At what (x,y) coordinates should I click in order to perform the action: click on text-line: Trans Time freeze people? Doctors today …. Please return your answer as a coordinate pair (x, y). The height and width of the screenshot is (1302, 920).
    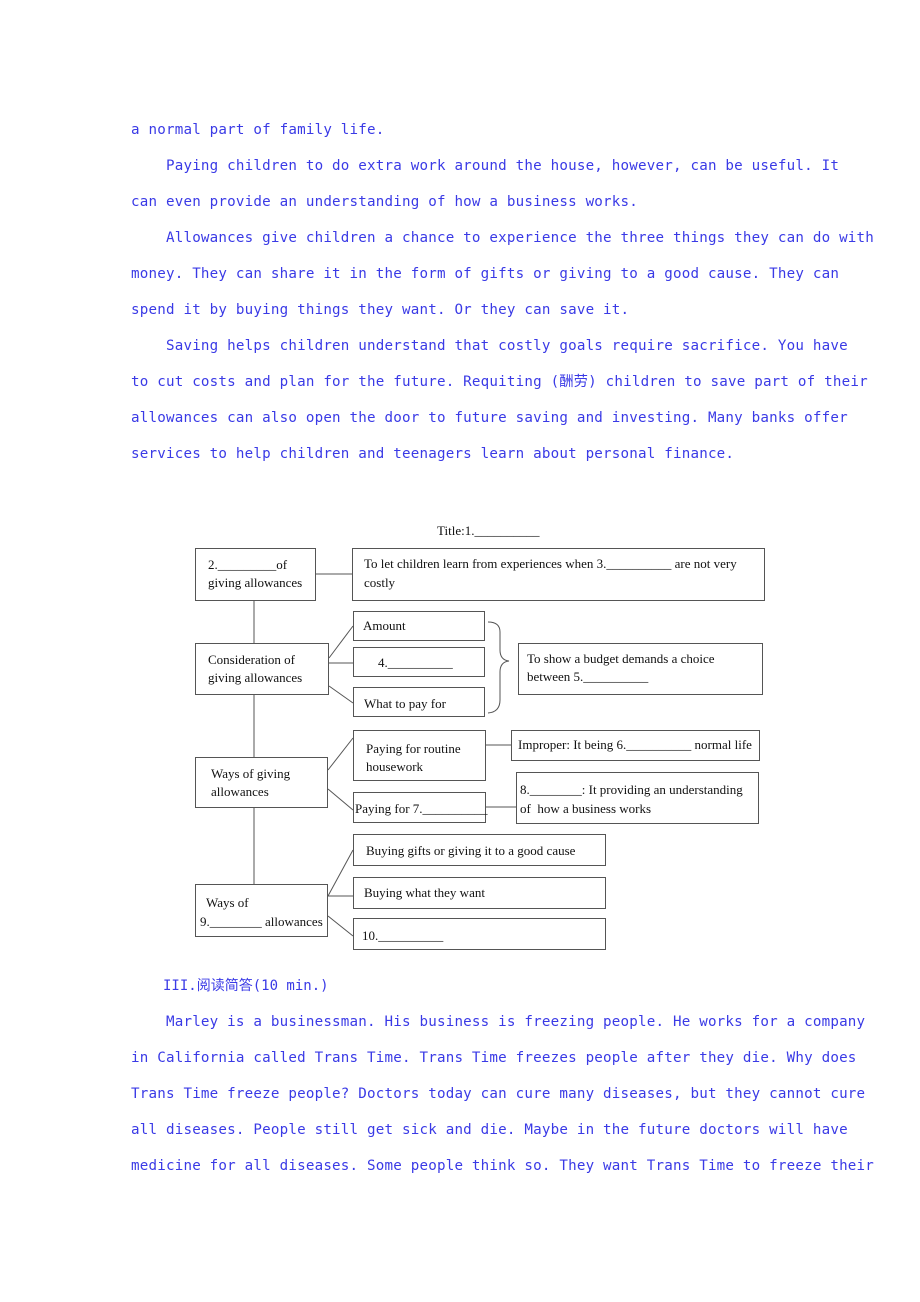
    Looking at the image, I should click on (498, 1094).